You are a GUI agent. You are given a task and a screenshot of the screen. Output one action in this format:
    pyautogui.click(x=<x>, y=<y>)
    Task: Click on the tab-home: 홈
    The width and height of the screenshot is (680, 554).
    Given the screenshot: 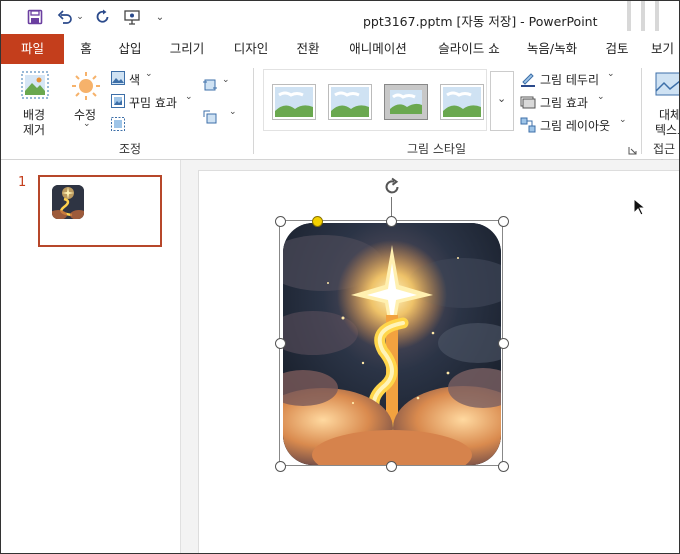 What is the action you would take?
    pyautogui.click(x=86, y=49)
    